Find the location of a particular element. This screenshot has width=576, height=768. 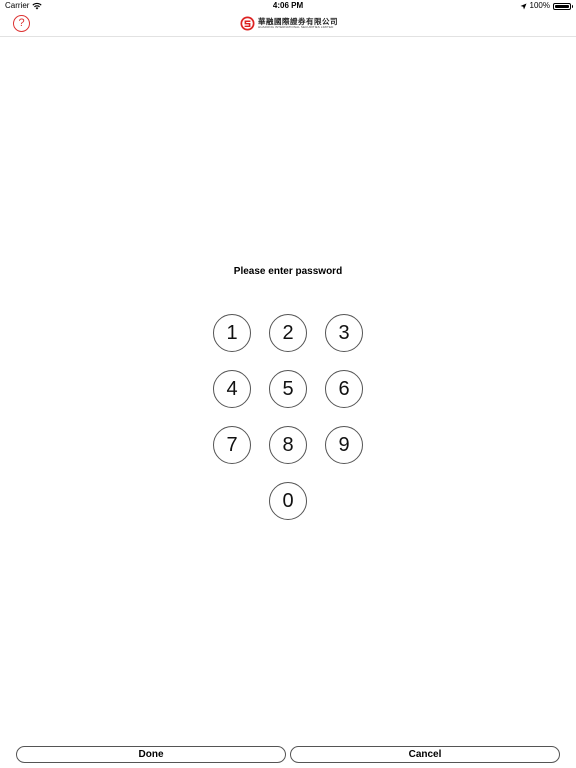

battery-percent: 100% is located at coordinates (539, 5).